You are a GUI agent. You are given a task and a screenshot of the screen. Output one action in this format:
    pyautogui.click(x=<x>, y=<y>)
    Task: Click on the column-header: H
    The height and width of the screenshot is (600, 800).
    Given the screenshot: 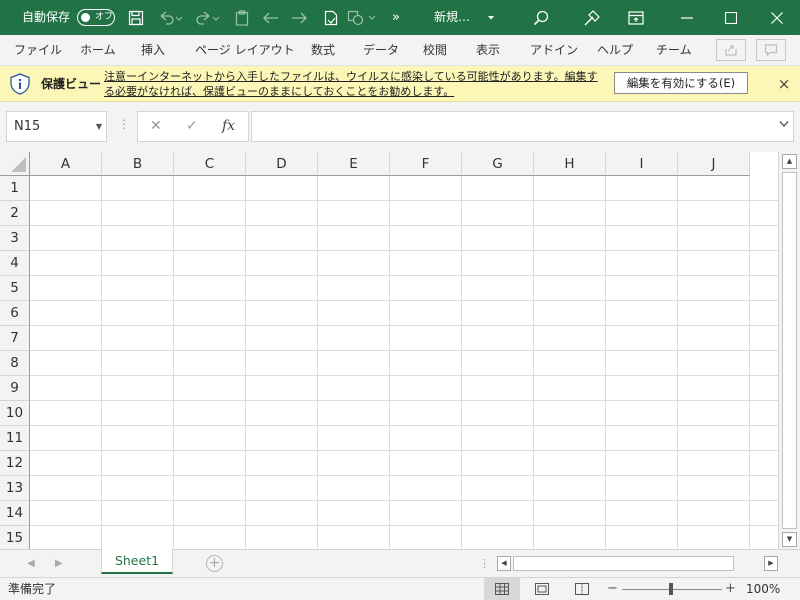 What is the action you would take?
    pyautogui.click(x=570, y=164)
    